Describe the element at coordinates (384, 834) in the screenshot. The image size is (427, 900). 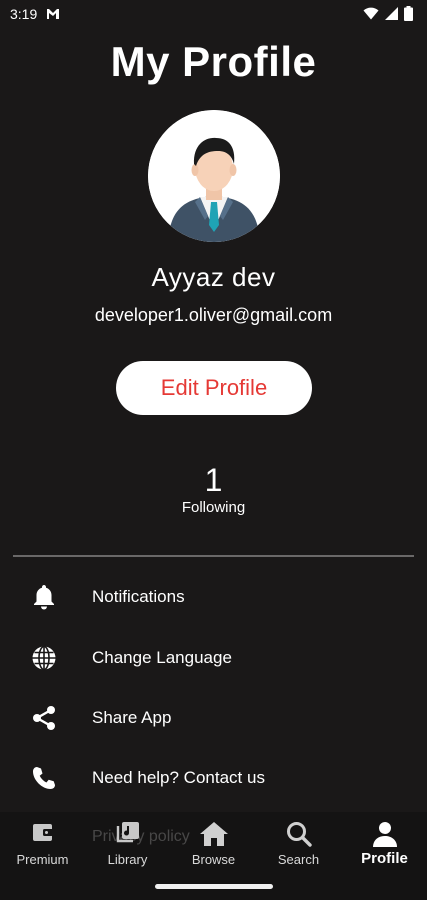
I see `person-icon` at that location.